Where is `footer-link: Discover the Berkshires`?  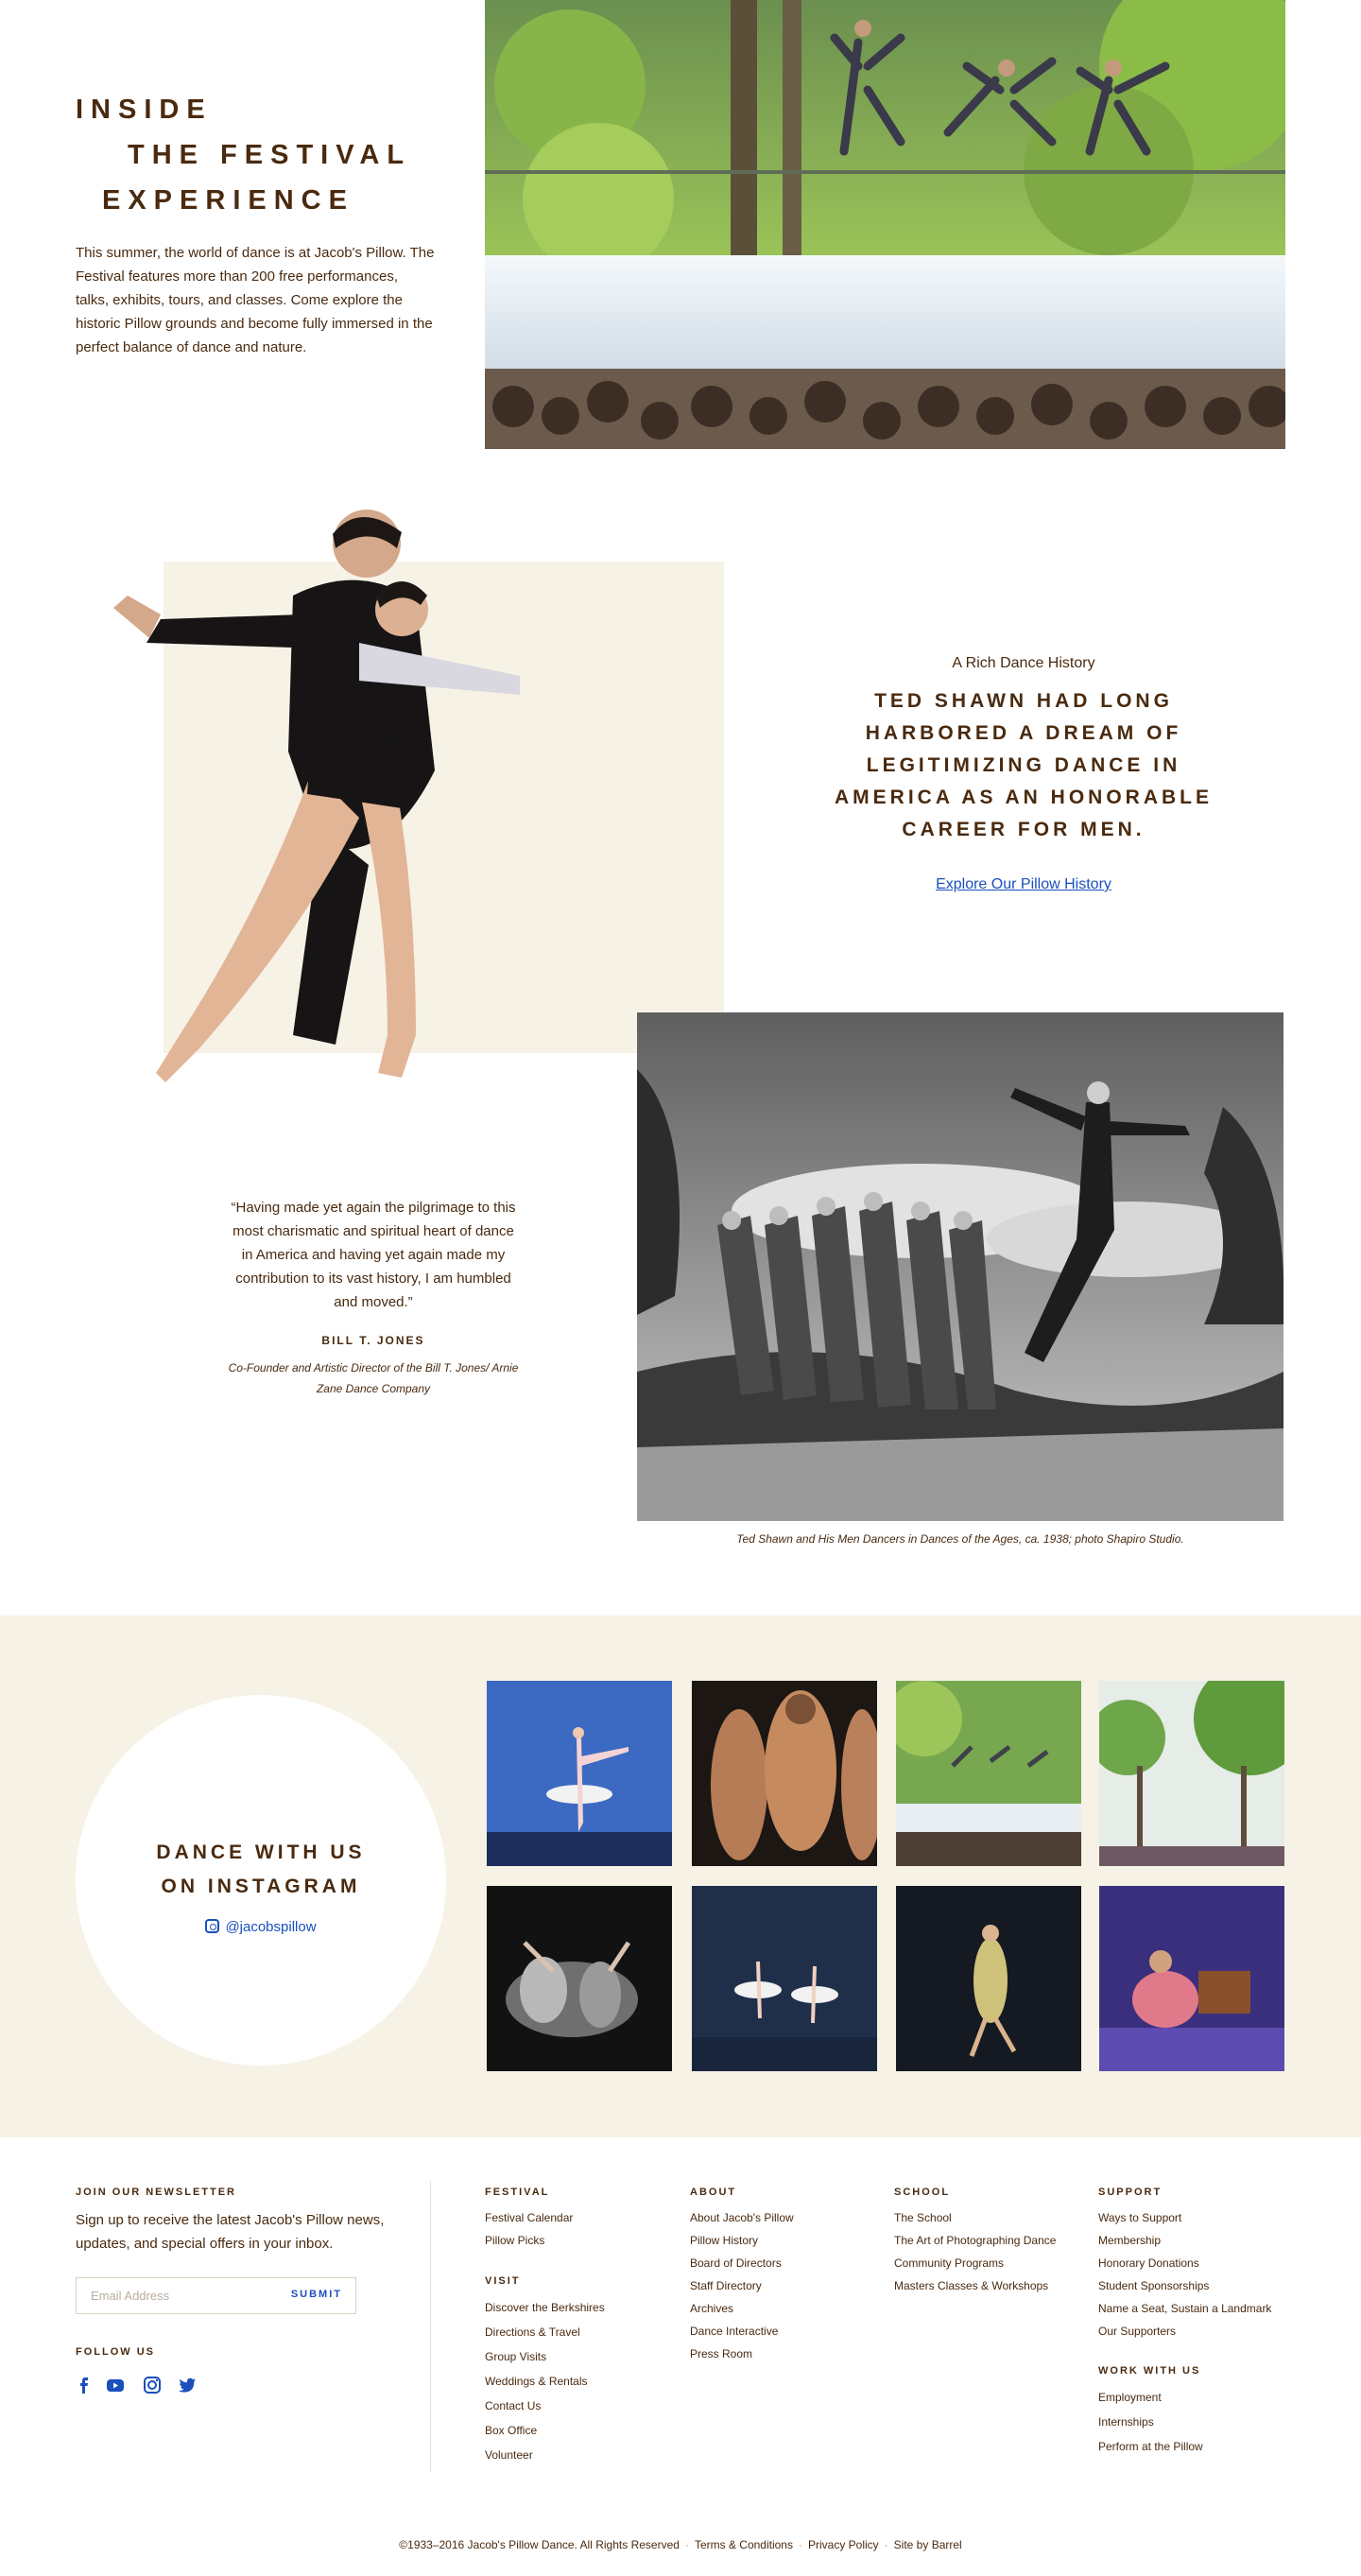 footer-link: Discover the Berkshires is located at coordinates (545, 2308).